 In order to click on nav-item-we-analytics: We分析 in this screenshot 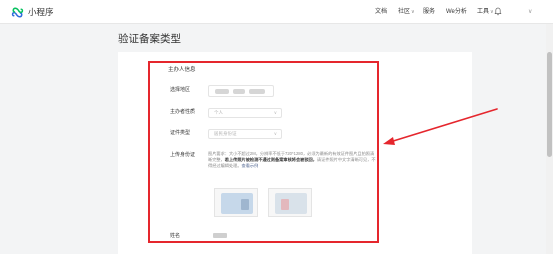, I will do `click(456, 12)`.